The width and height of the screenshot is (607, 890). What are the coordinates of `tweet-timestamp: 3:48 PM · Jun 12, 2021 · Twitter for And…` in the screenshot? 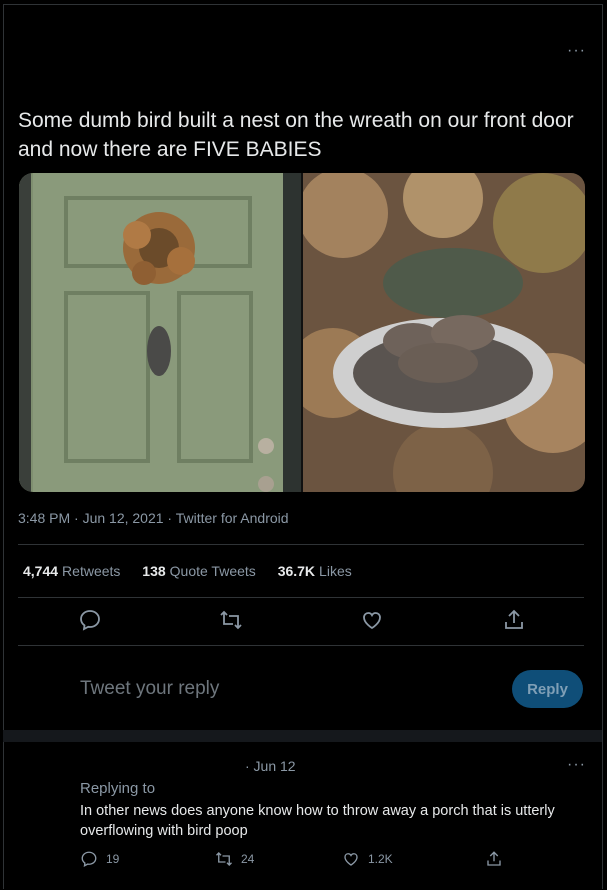 It's located at (153, 518).